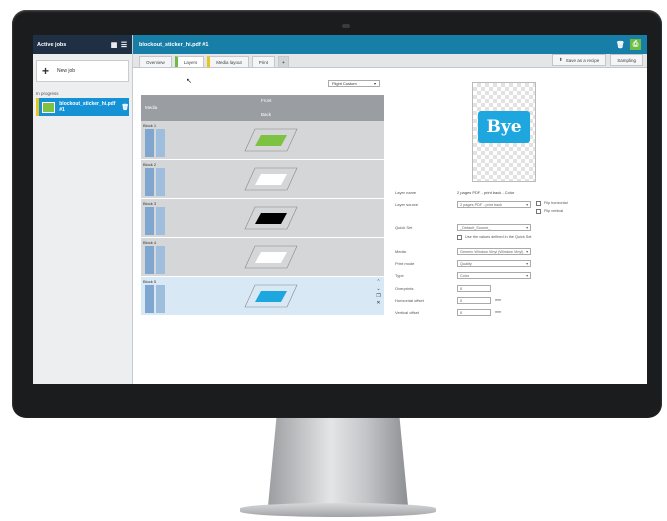 This screenshot has height=521, width=667. Describe the element at coordinates (378, 303) in the screenshot. I see `close-icon: ✕` at that location.